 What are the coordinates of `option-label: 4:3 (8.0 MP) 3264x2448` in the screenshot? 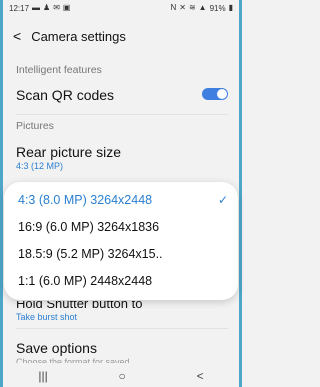 It's located at (85, 200).